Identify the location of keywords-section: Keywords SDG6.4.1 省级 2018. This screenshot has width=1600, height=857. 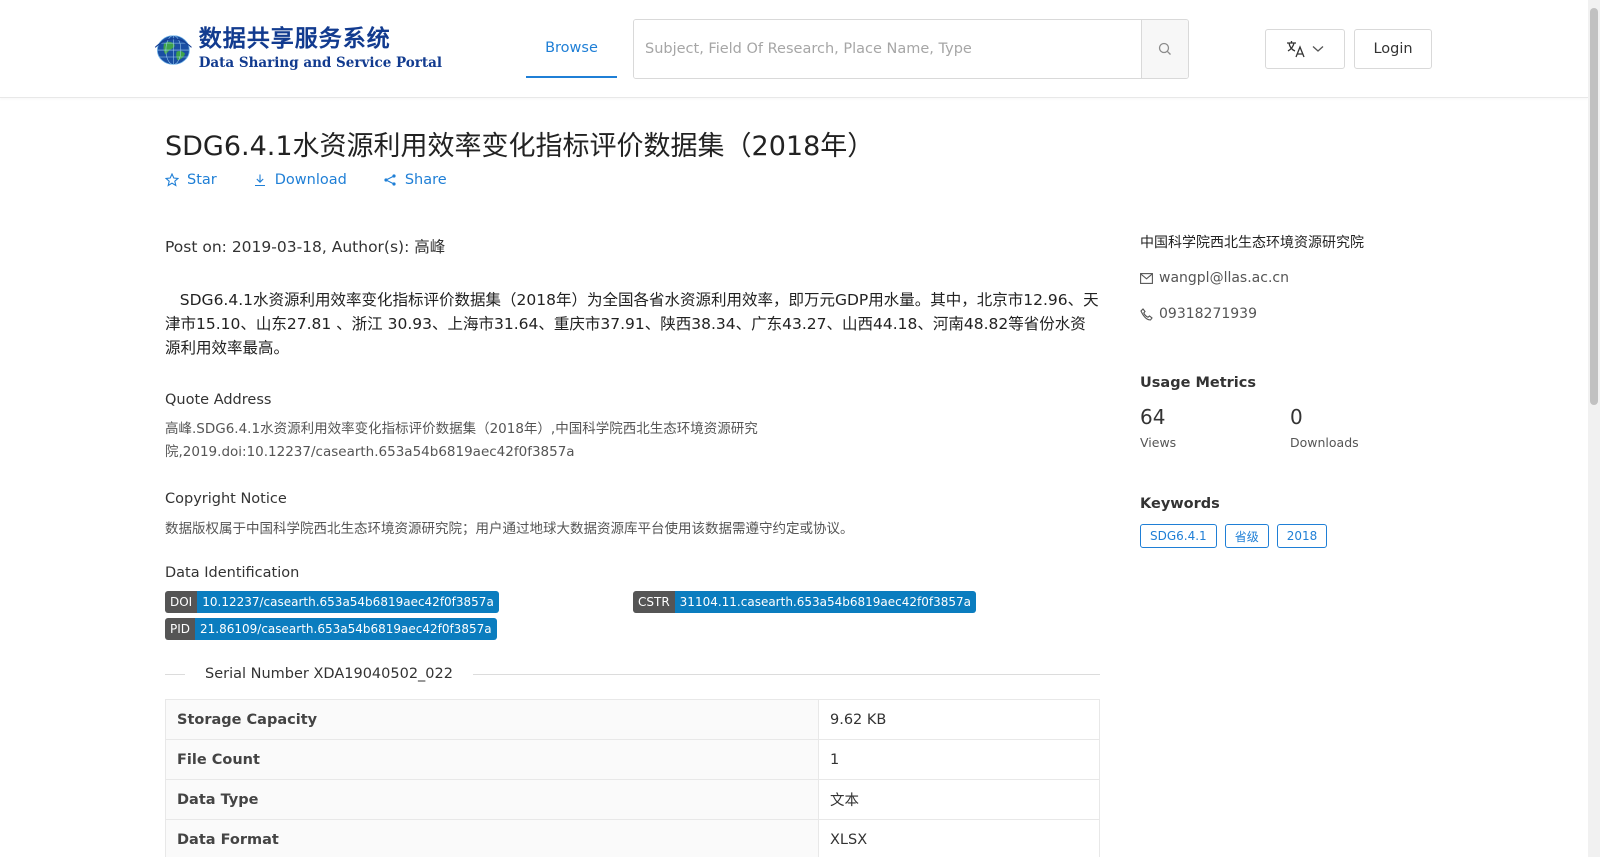
(1290, 522).